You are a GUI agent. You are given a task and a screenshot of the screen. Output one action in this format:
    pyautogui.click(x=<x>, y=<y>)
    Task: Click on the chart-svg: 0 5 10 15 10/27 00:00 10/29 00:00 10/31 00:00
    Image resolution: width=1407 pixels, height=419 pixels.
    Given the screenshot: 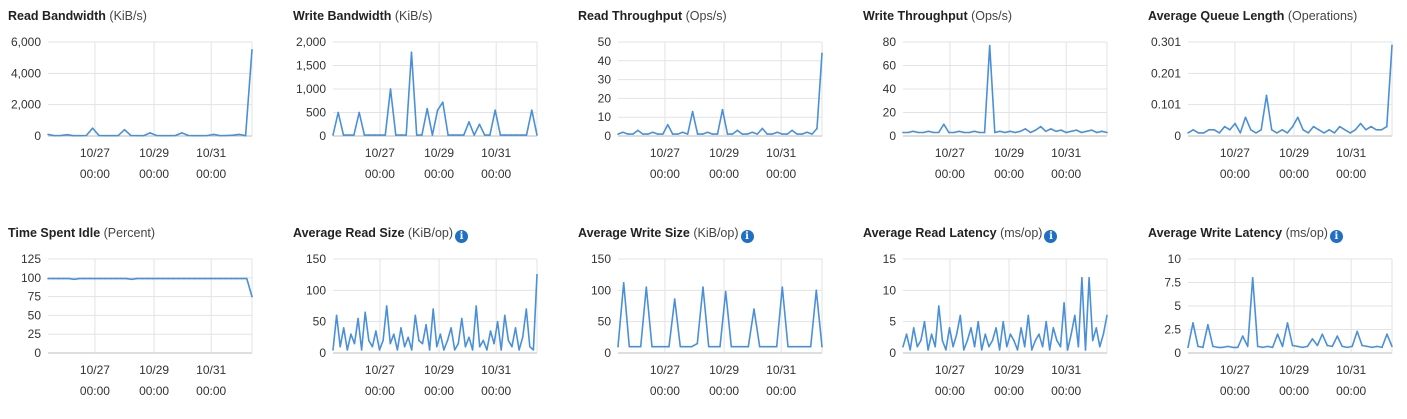 What is the action you would take?
    pyautogui.click(x=990, y=317)
    